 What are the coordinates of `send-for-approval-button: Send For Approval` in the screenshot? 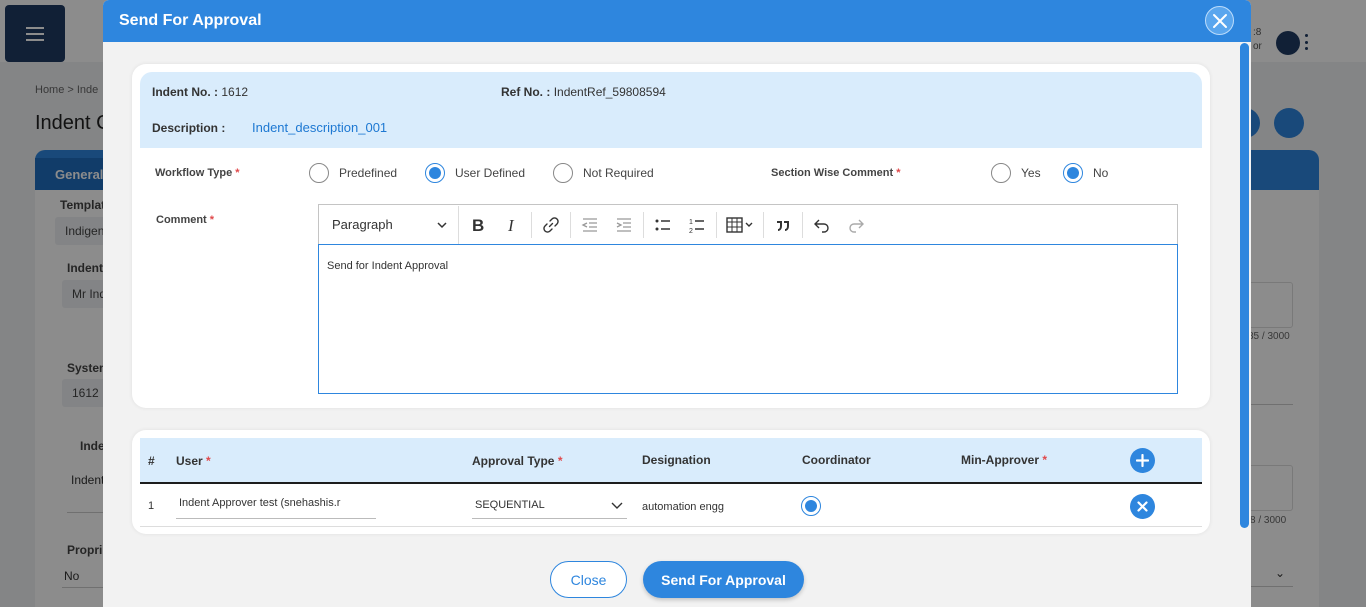 It's located at (723, 579).